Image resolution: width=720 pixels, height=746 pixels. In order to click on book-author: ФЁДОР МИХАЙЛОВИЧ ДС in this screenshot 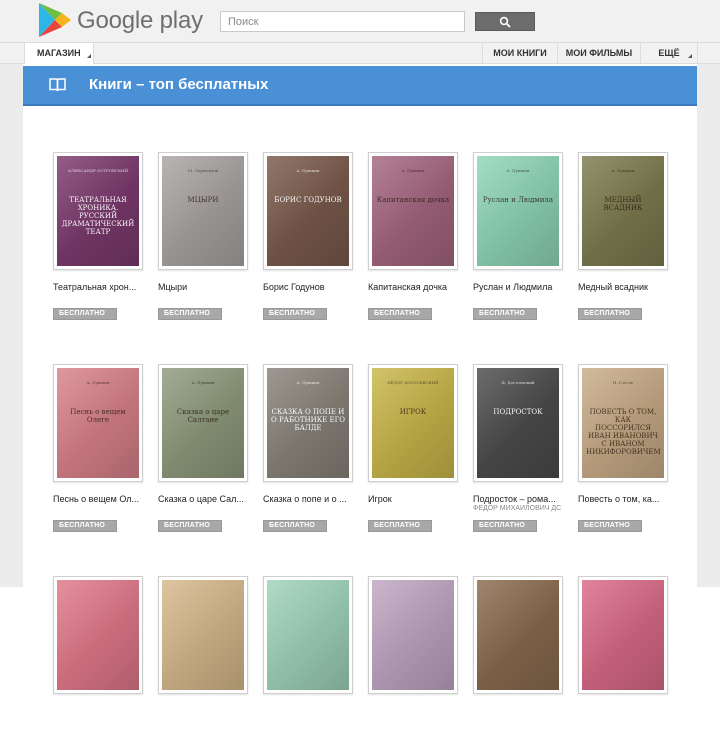, I will do `click(519, 508)`.